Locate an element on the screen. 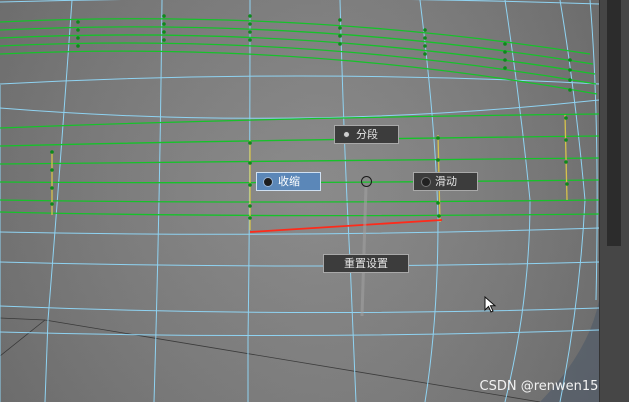  scrollbar is located at coordinates (614, 123).